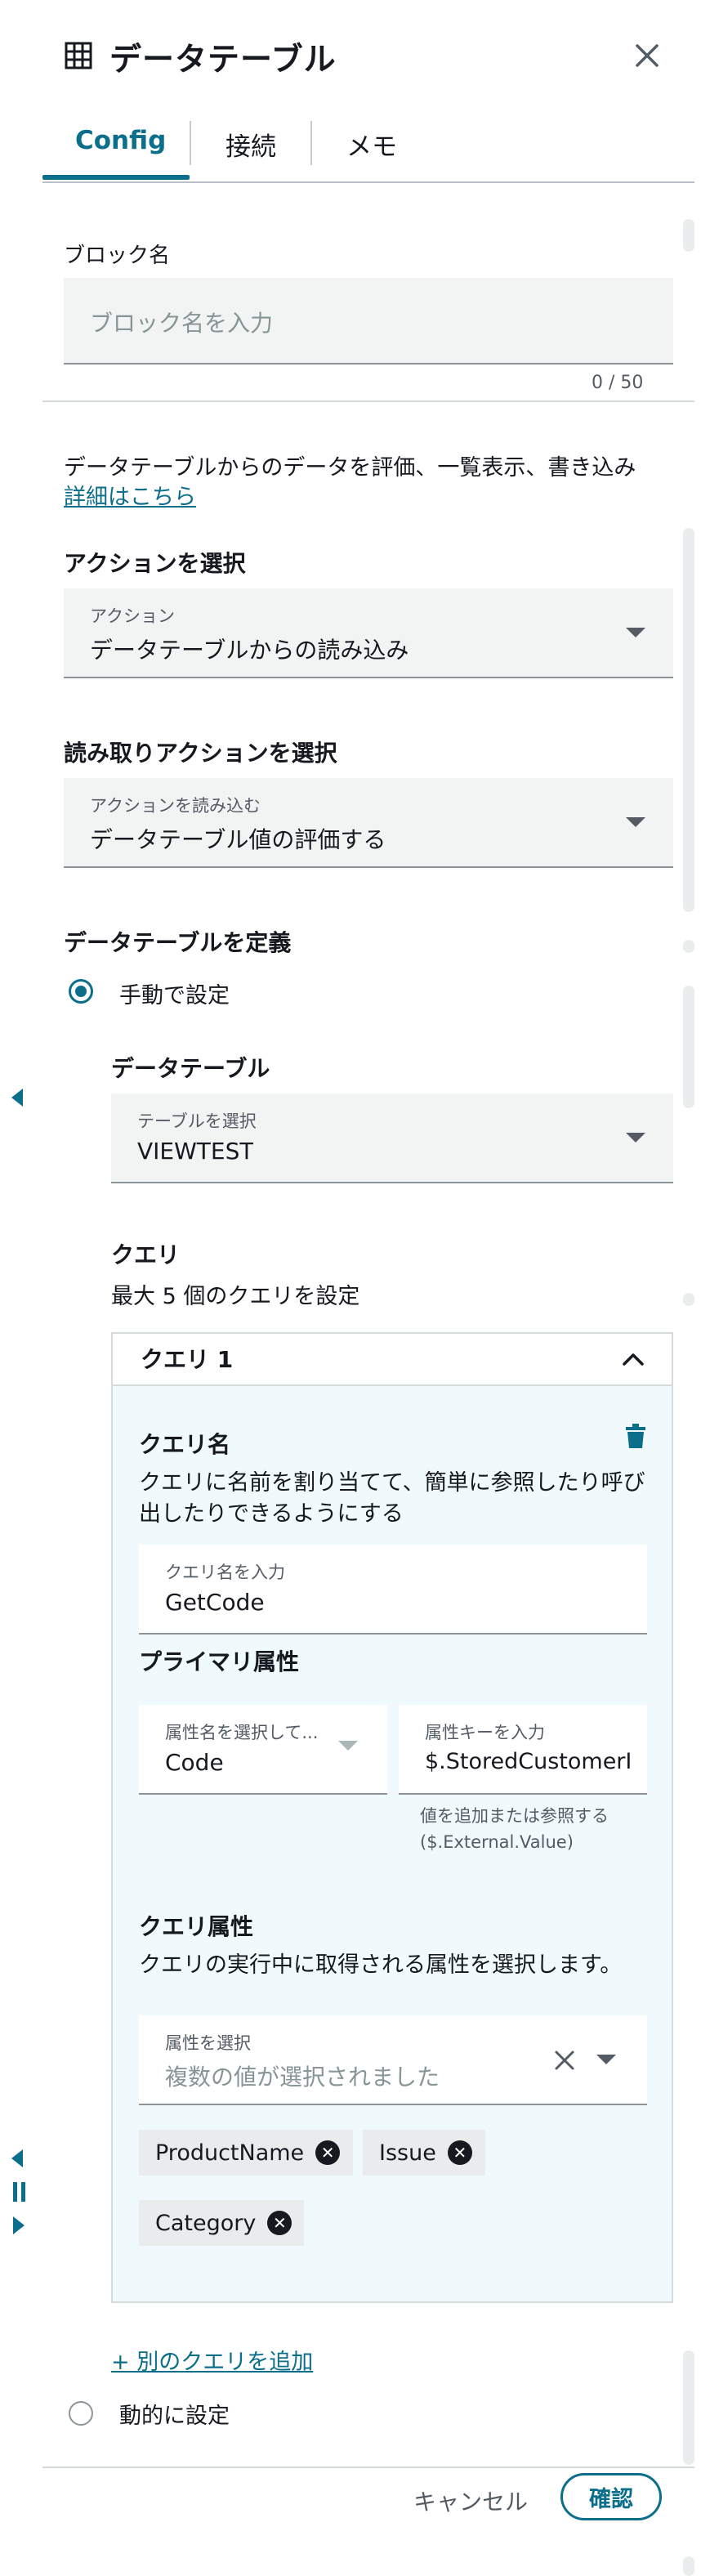  I want to click on query-name-value: GetCode, so click(215, 1602).